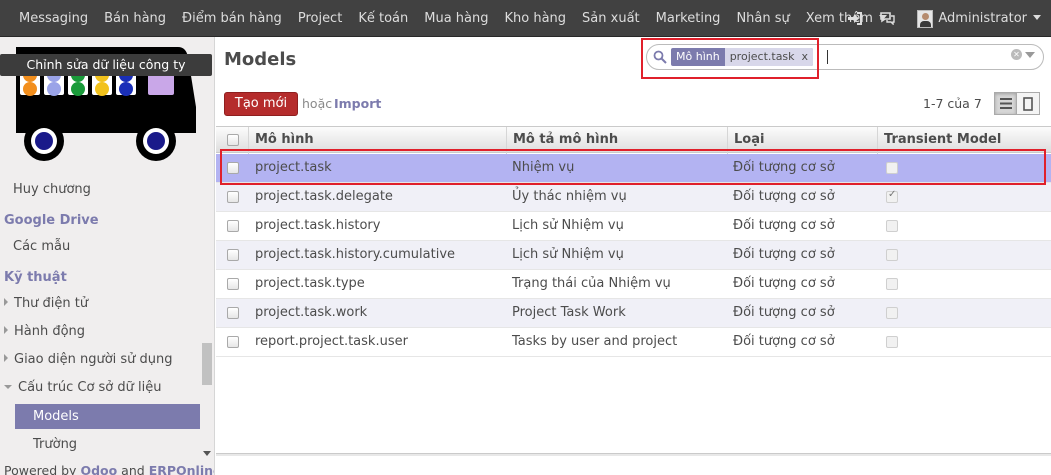 This screenshot has width=1051, height=475. I want to click on cell-description: Trạng thái của Nhiệm vụ, so click(591, 283).